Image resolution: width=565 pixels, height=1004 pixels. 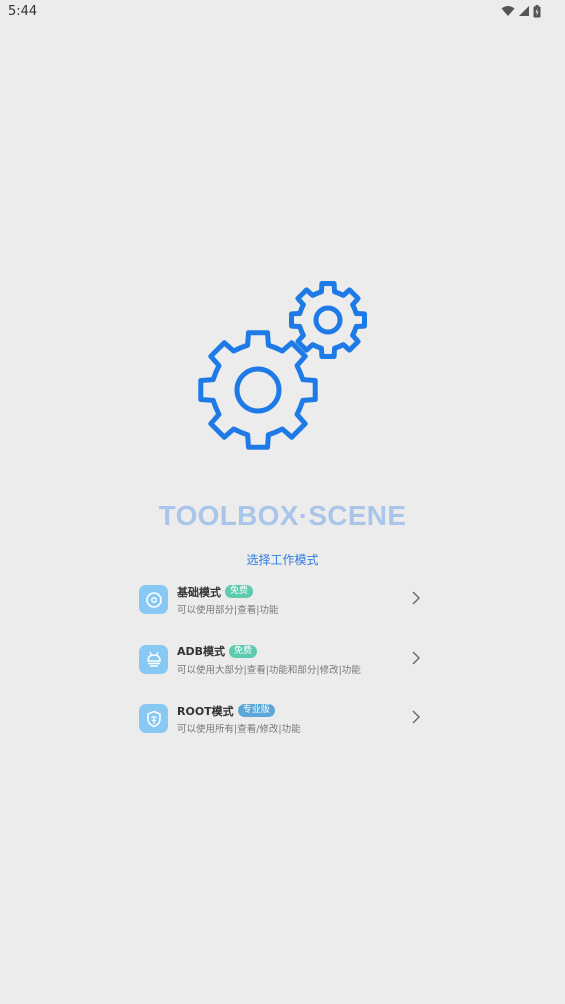 I want to click on shield-icon, so click(x=153, y=718).